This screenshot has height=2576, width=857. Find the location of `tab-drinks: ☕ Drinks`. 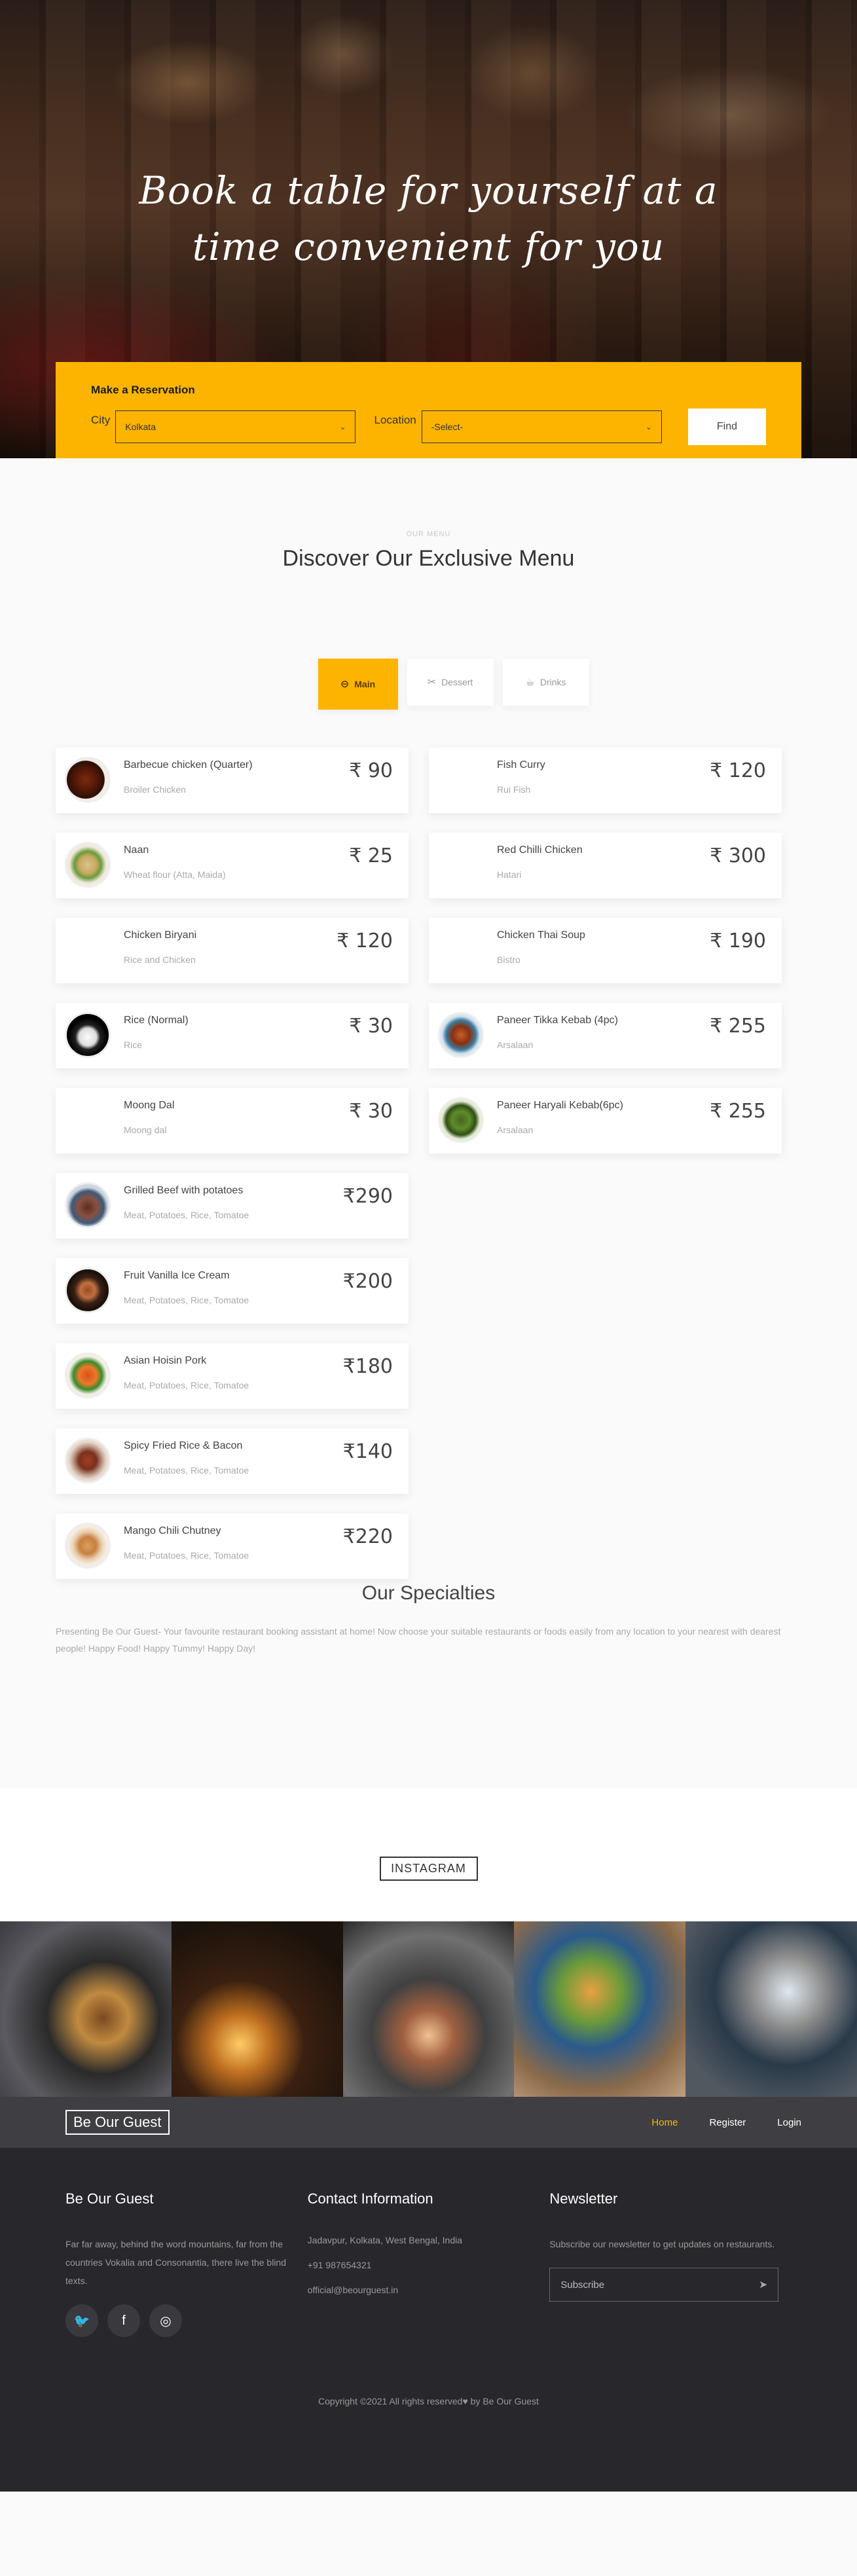

tab-drinks: ☕ Drinks is located at coordinates (545, 682).